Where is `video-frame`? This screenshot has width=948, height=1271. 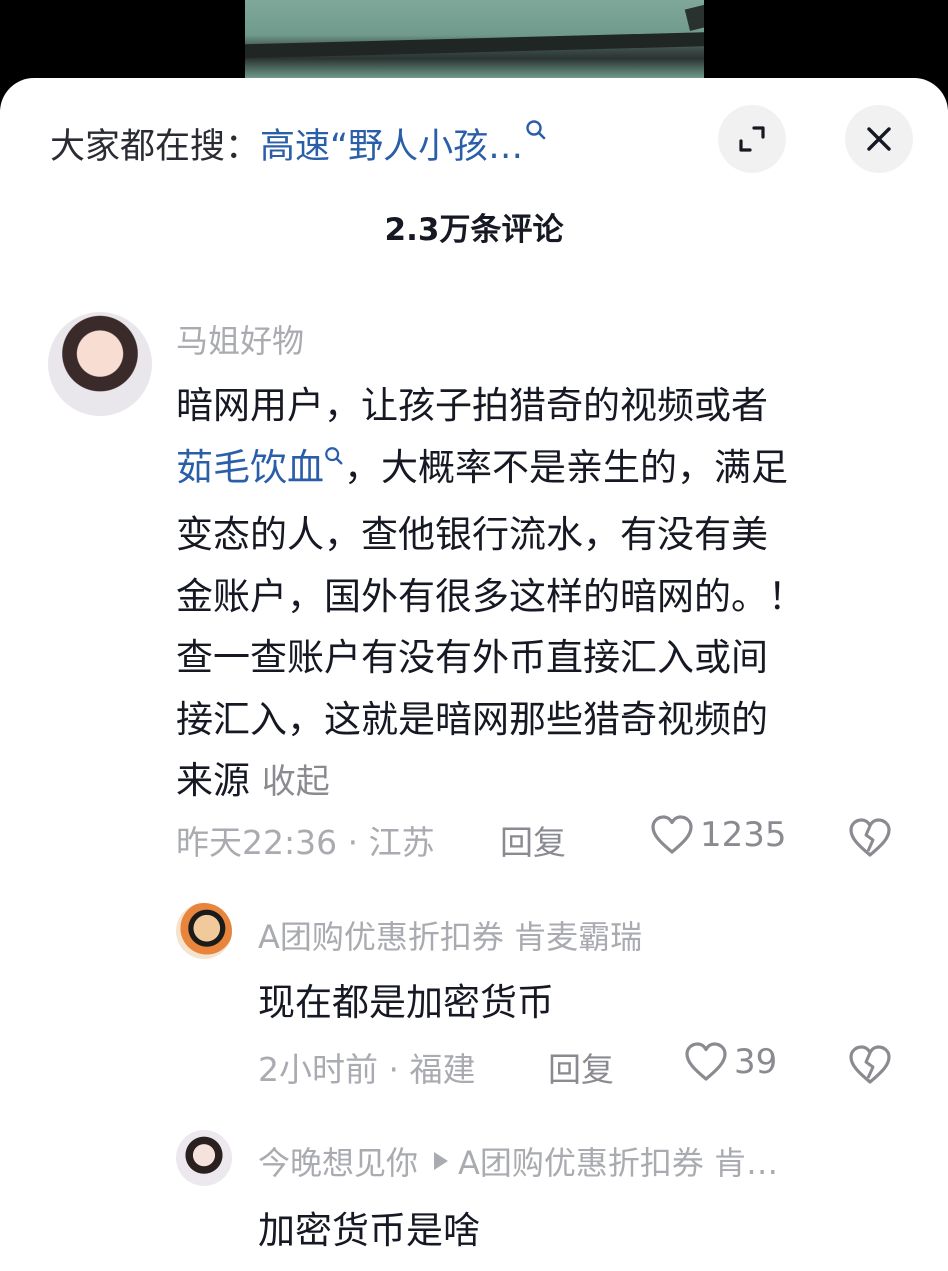
video-frame is located at coordinates (474, 39).